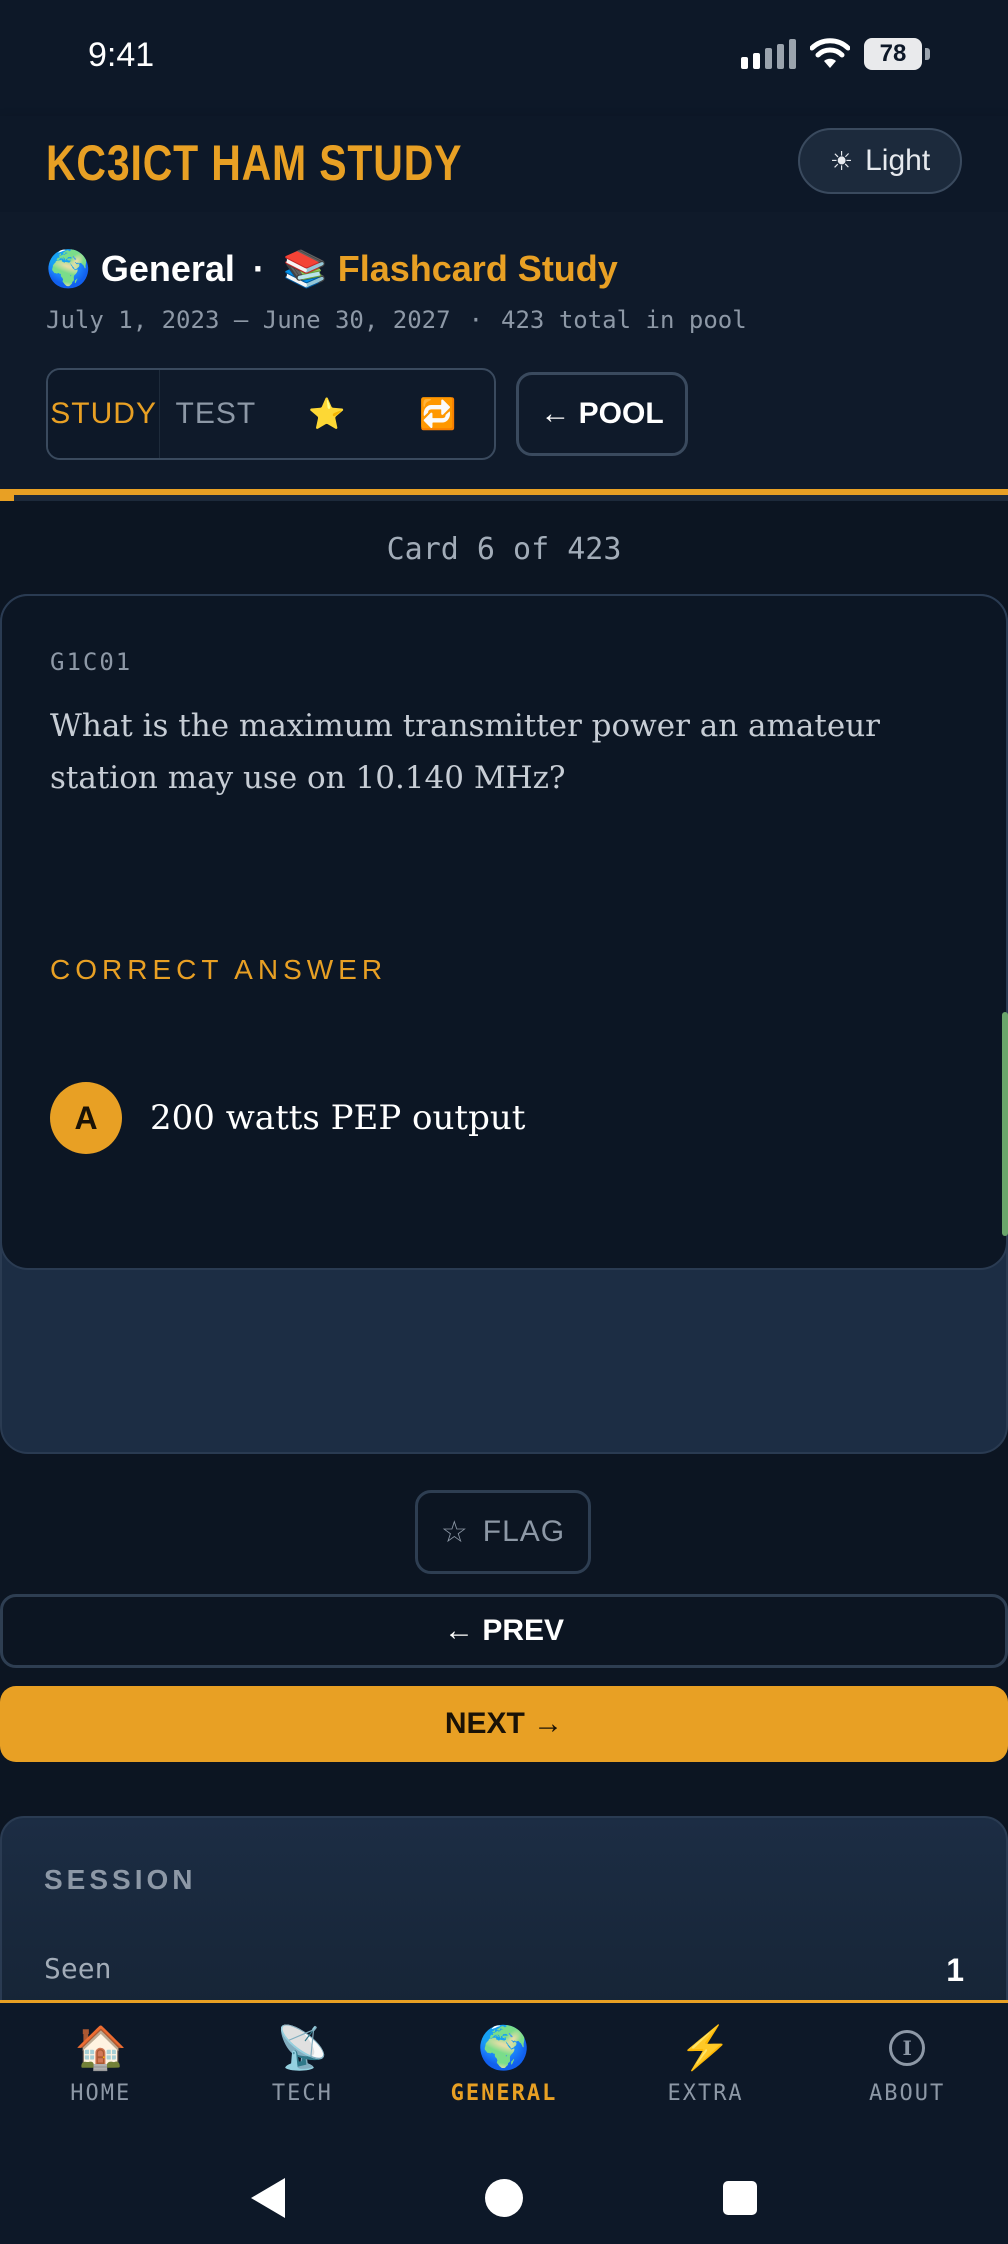  What do you see at coordinates (78, 1968) in the screenshot?
I see `session-row-label: Seen` at bounding box center [78, 1968].